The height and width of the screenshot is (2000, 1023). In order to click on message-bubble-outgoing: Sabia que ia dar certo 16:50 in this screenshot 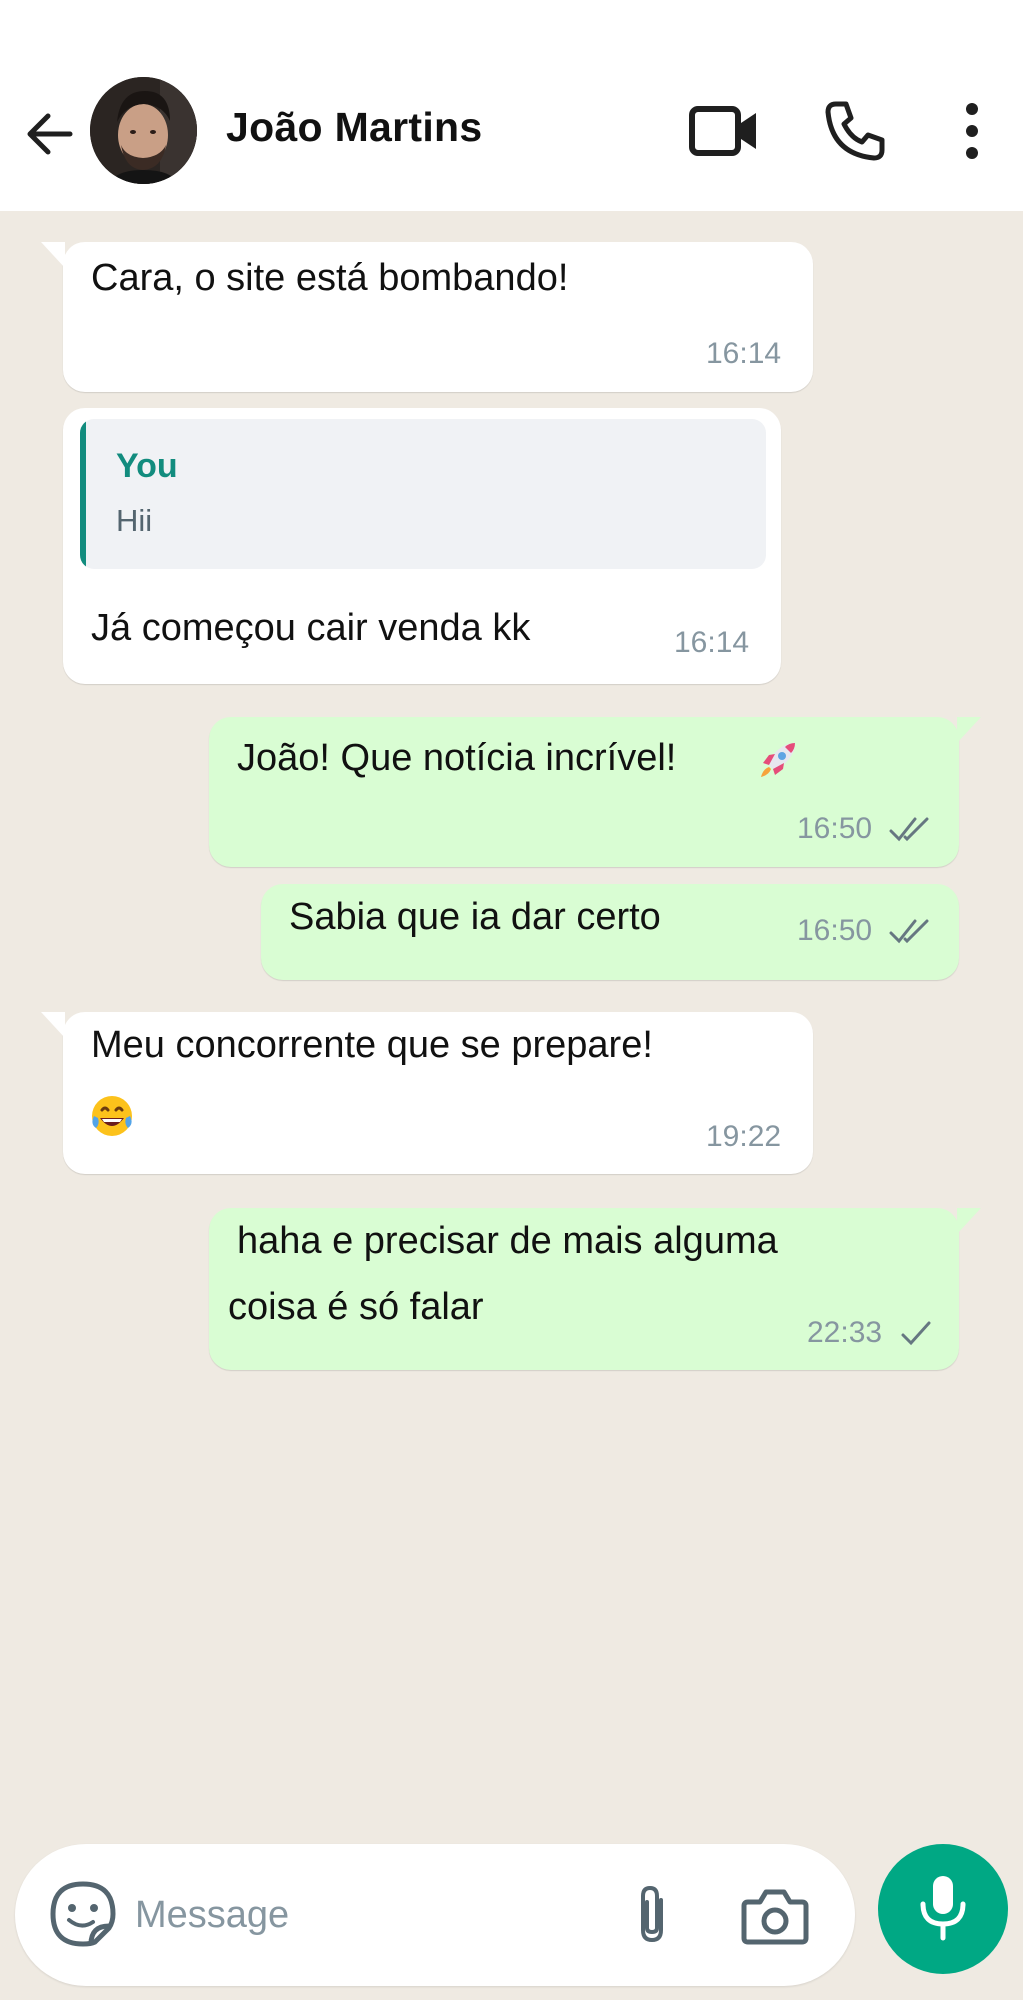, I will do `click(610, 932)`.